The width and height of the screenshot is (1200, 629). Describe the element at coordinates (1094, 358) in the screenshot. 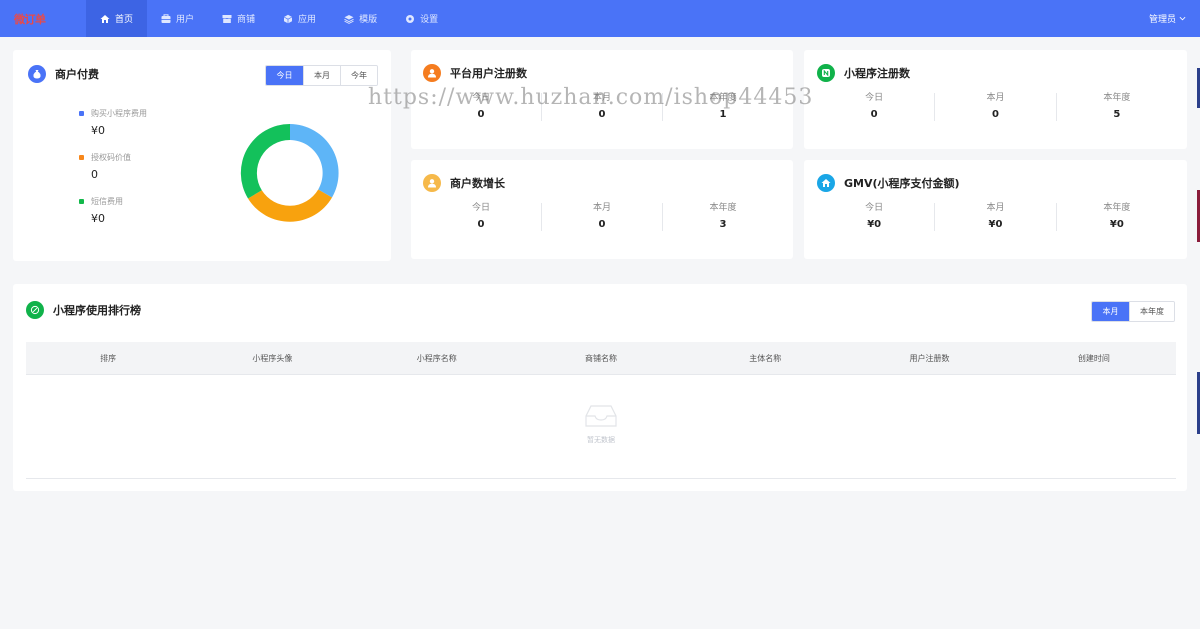

I see `column-header: 创建时间` at that location.